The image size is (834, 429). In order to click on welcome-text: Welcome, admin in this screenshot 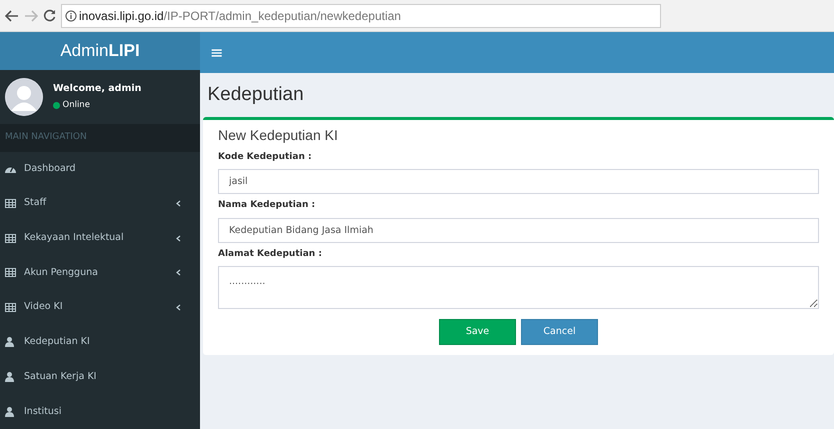, I will do `click(97, 89)`.